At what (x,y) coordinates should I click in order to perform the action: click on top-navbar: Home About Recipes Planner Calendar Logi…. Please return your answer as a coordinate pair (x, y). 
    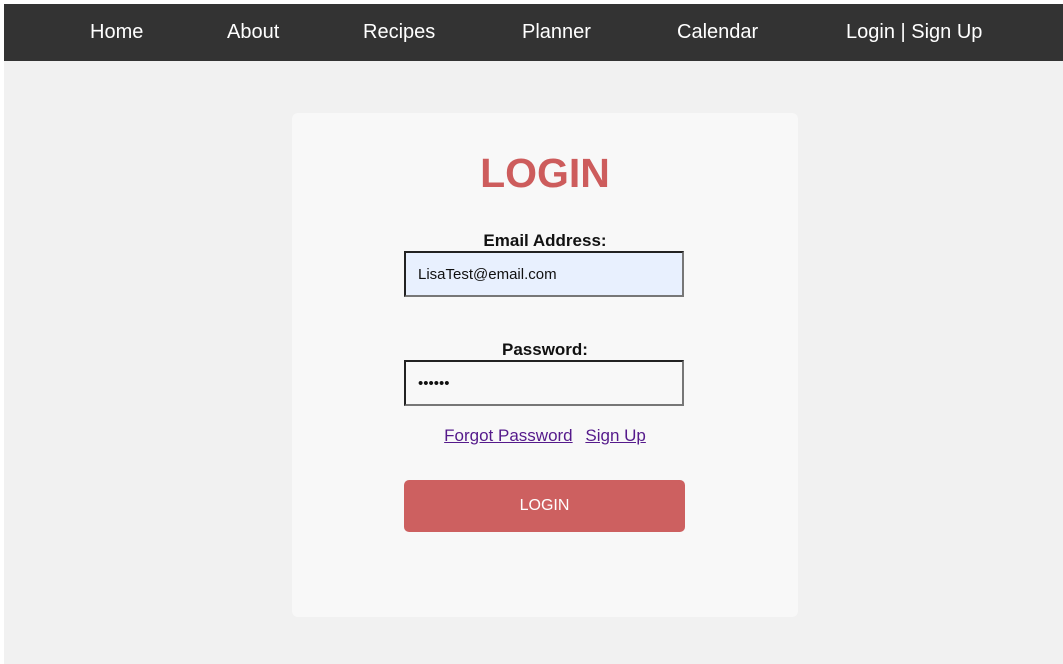
    Looking at the image, I should click on (533, 32).